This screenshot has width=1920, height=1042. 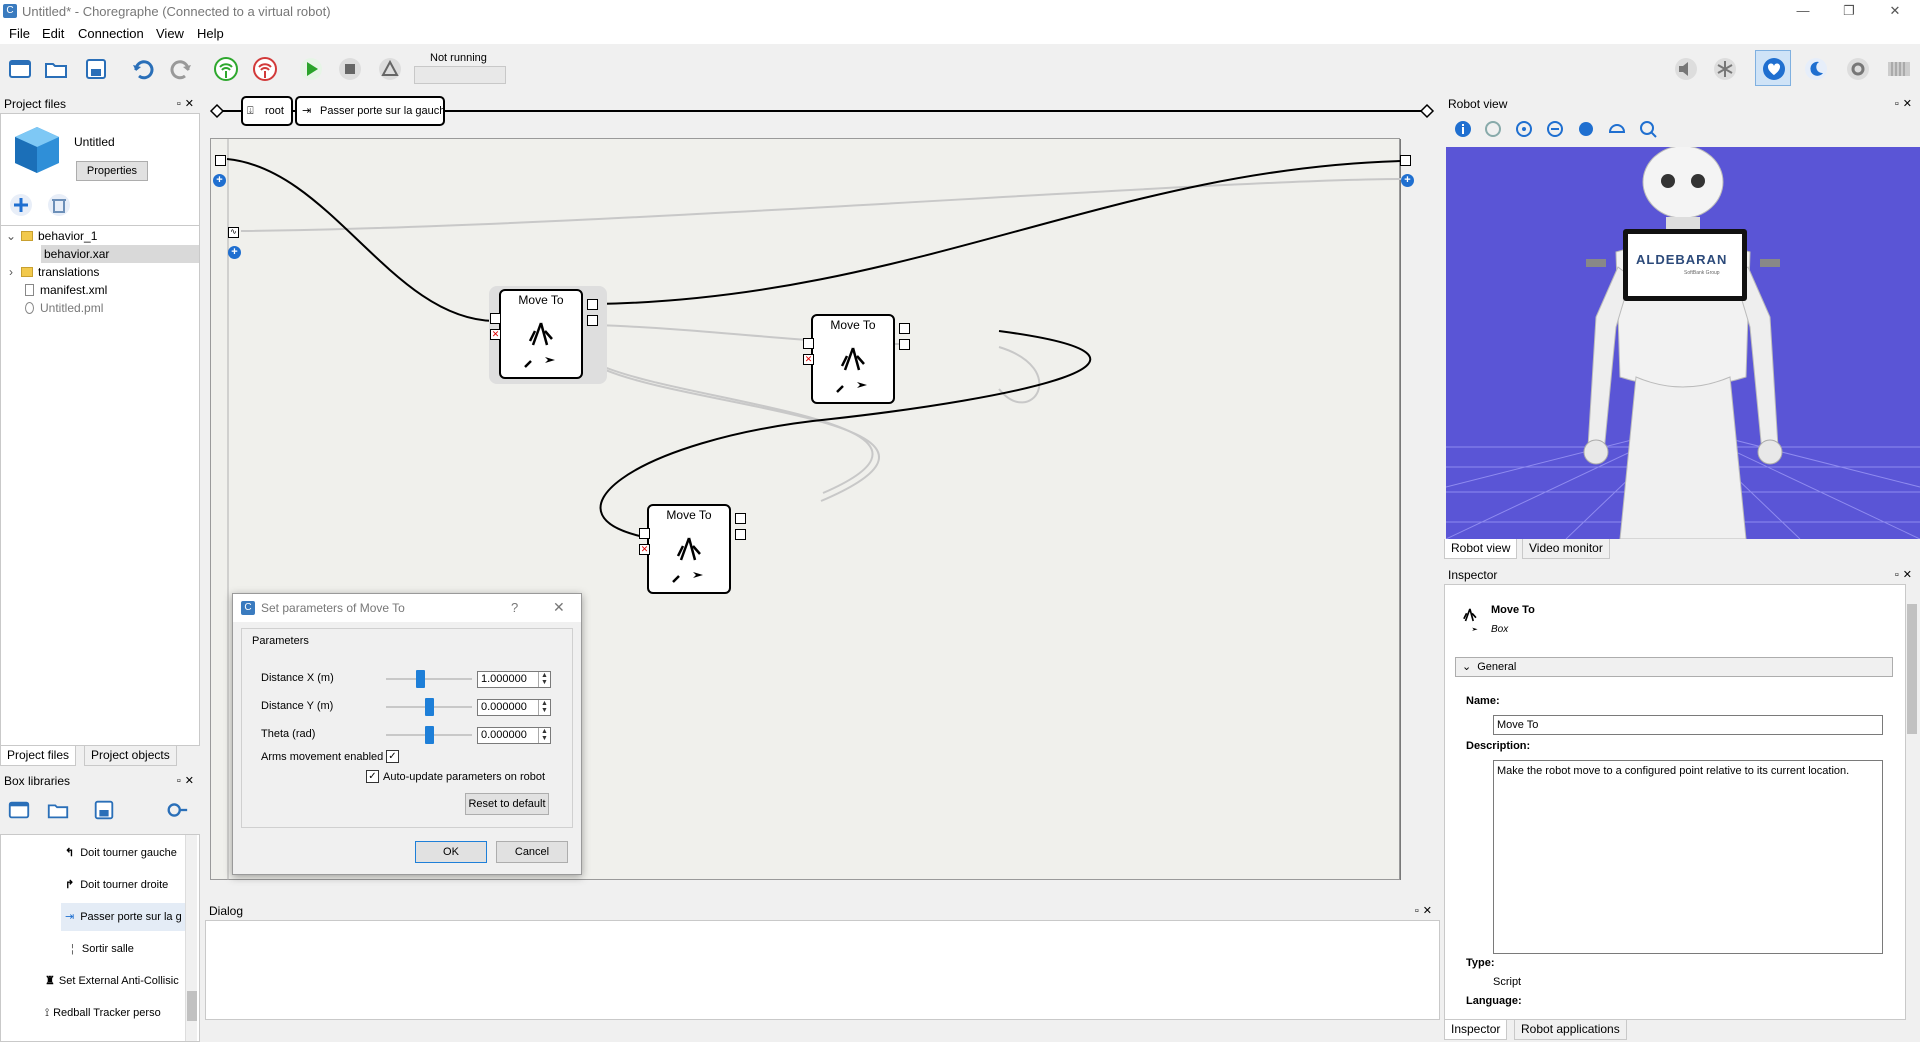 I want to click on move-to-box-1: Move To, so click(x=541, y=334).